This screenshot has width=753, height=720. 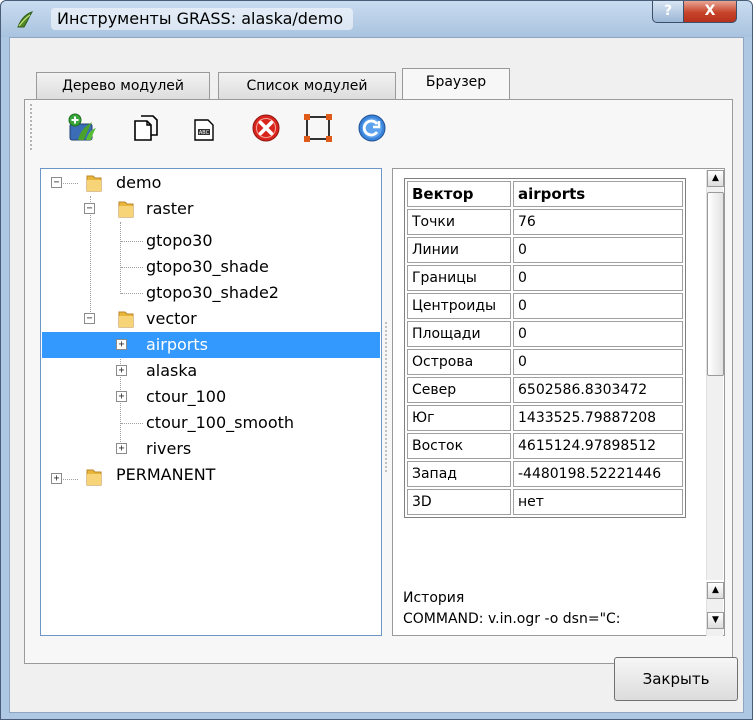 What do you see at coordinates (598, 194) in the screenshot?
I see `table-cell-value: airports` at bounding box center [598, 194].